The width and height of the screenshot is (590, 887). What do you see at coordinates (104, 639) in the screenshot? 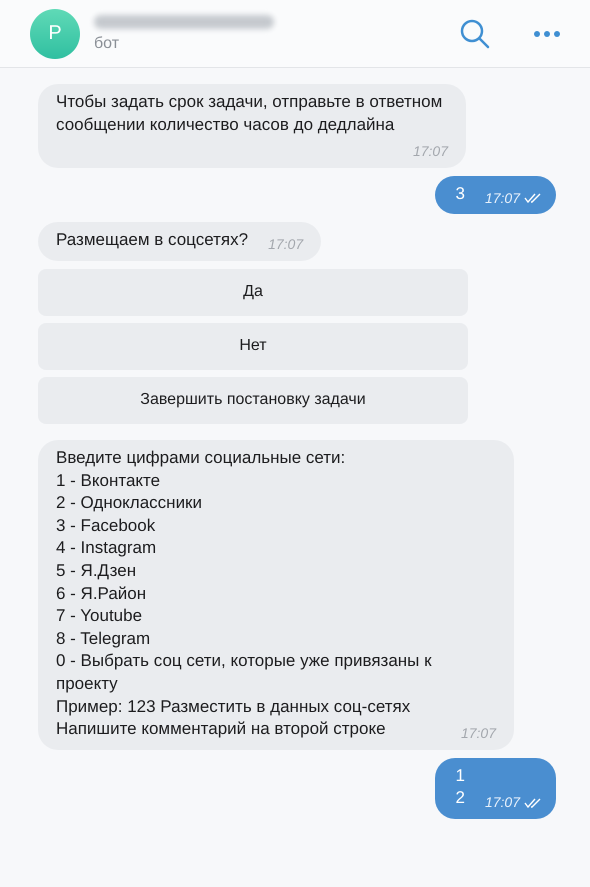
I see `message-text: 8 - Telegram` at bounding box center [104, 639].